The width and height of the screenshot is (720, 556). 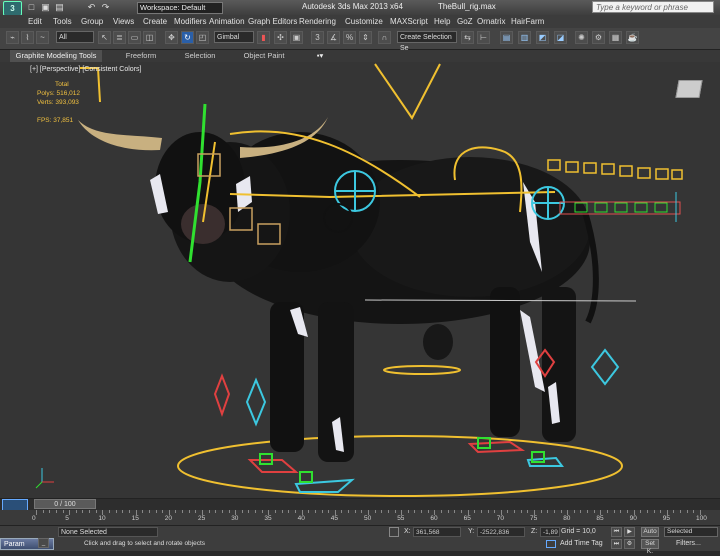 I want to click on curve-editor-icon: ◩, so click(x=542, y=37).